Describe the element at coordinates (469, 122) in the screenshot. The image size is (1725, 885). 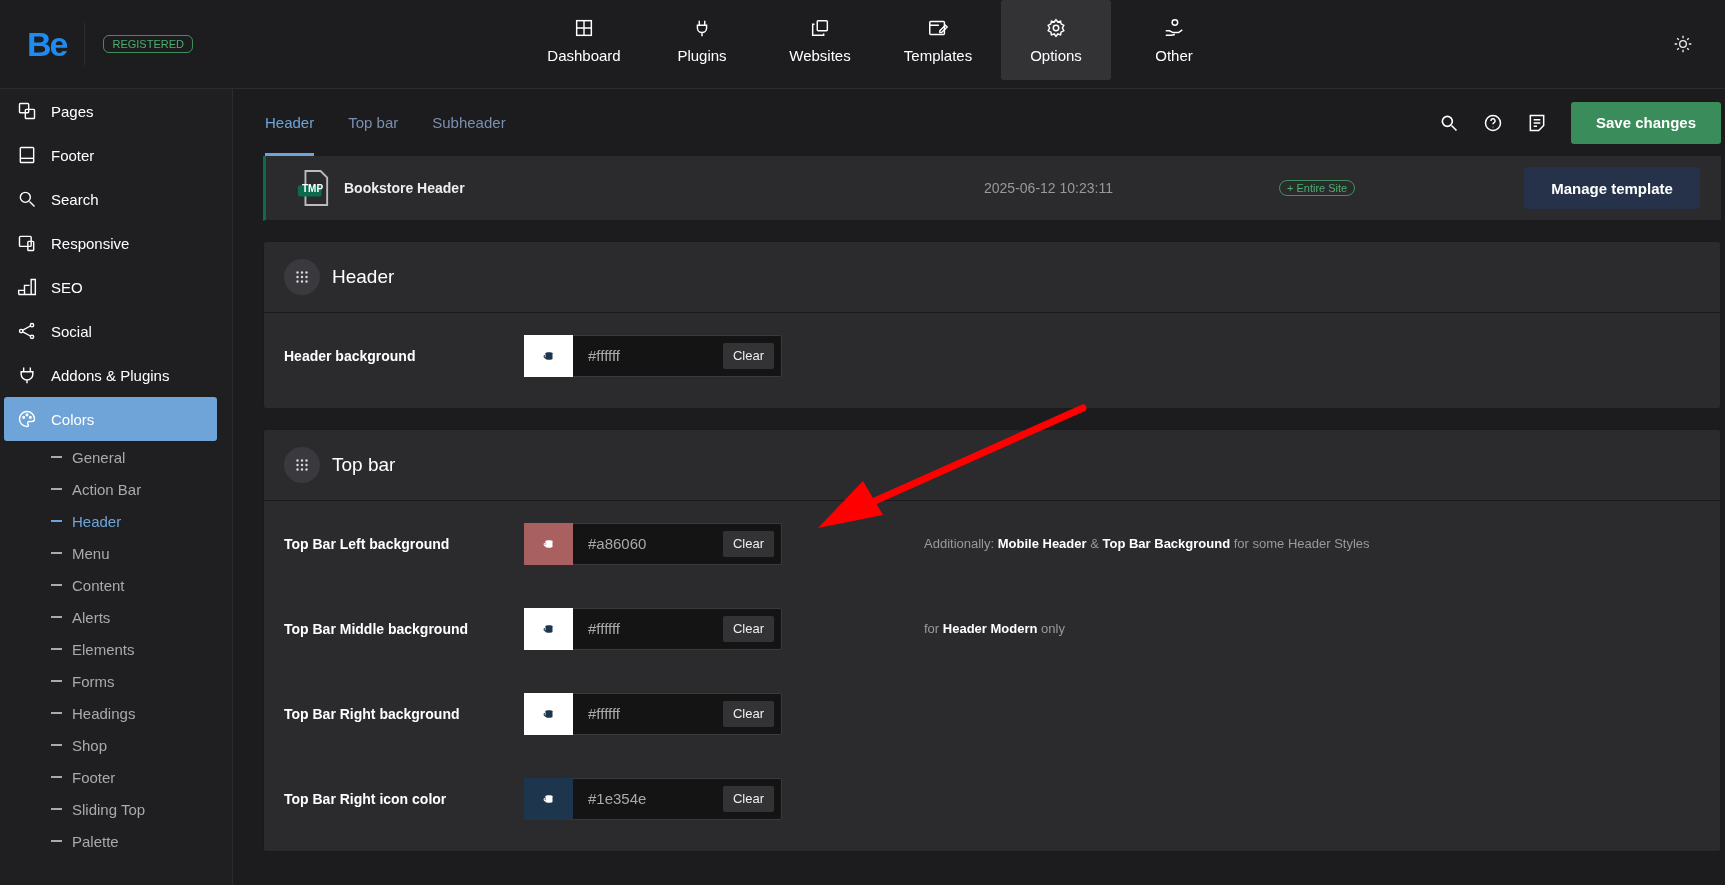
I see `tab: Subheader` at that location.